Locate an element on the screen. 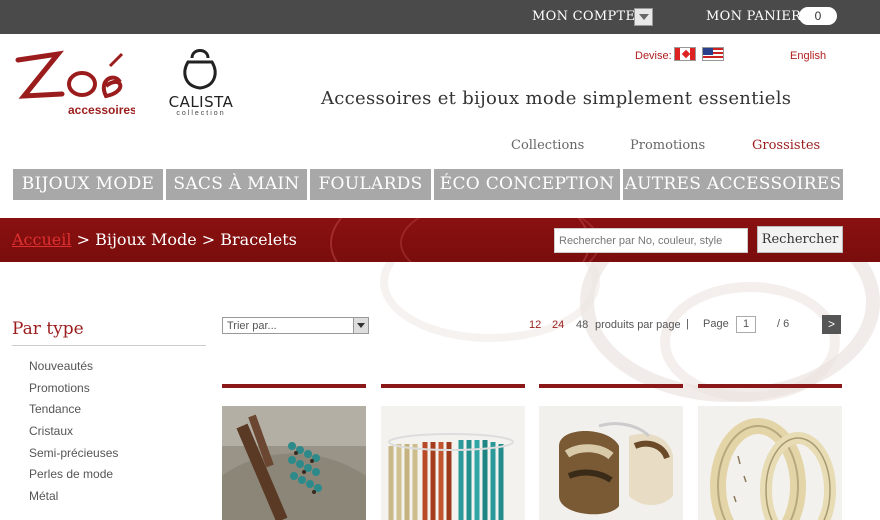  page-number-input: 1 is located at coordinates (746, 324).